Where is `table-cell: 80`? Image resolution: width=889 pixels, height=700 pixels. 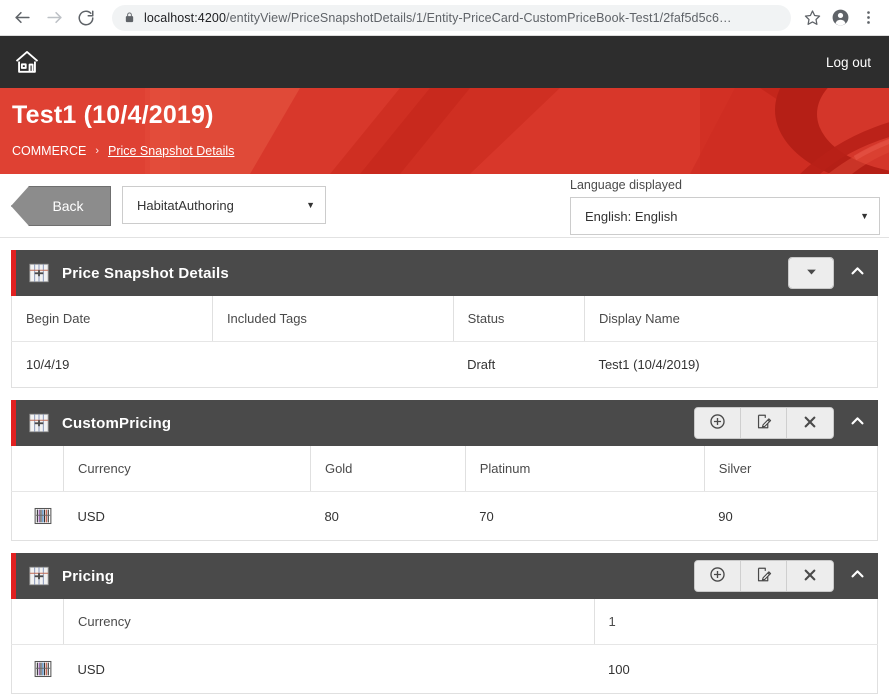
table-cell: 80 is located at coordinates (388, 516).